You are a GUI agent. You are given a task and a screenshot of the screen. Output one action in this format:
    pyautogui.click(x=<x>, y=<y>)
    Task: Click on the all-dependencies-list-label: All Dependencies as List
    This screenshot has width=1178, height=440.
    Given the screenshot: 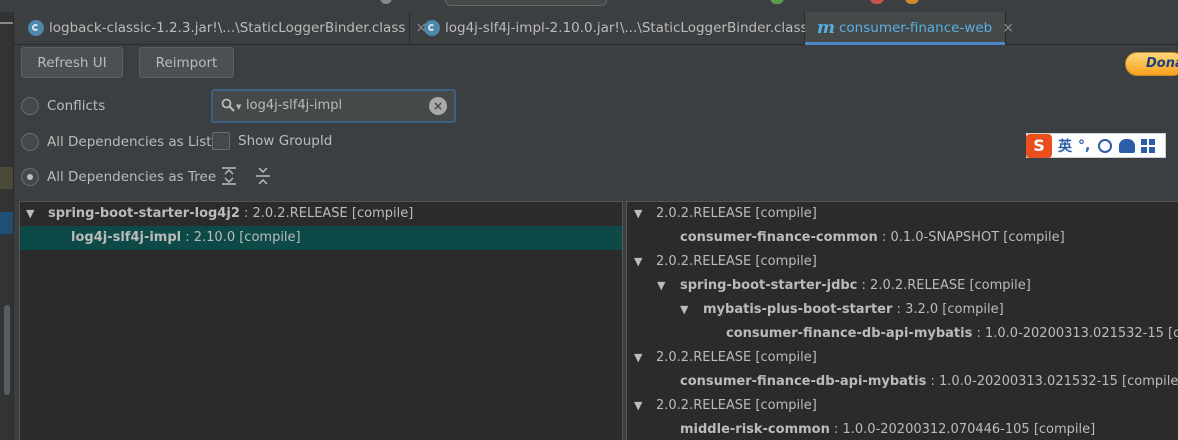 What is the action you would take?
    pyautogui.click(x=129, y=142)
    